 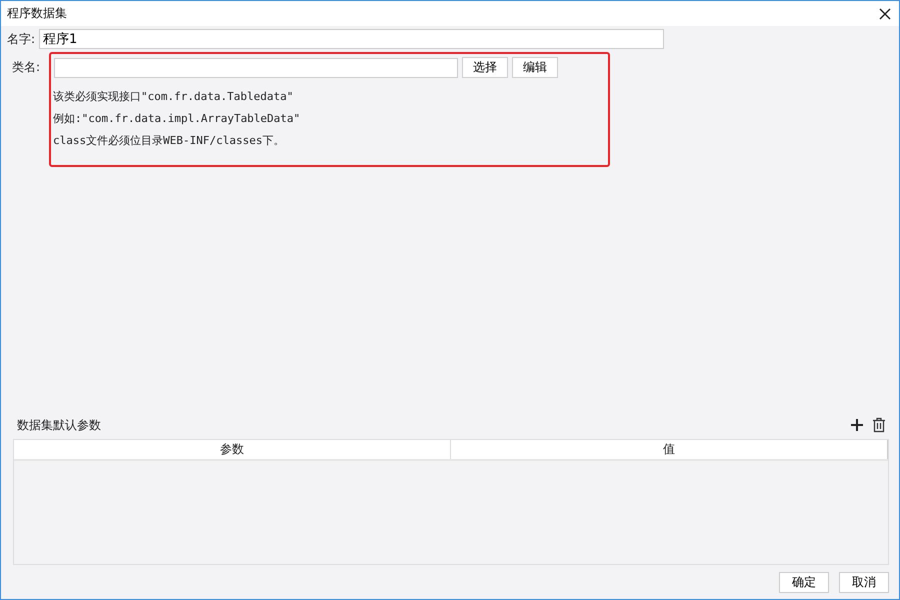 What do you see at coordinates (535, 67) in the screenshot?
I see `edit-button: 编辑` at bounding box center [535, 67].